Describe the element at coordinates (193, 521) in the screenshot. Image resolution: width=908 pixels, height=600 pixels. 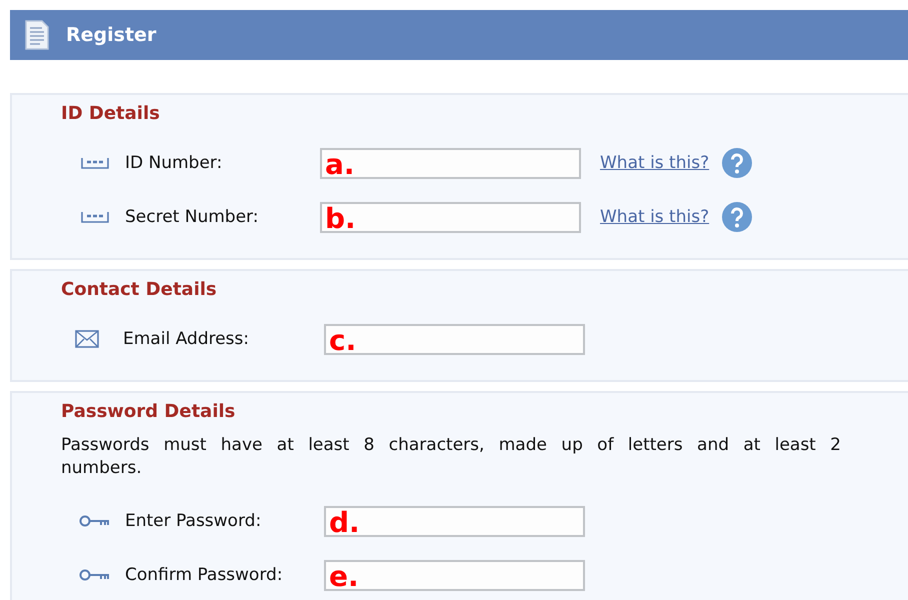
I see `field-label: Enter Password:` at that location.